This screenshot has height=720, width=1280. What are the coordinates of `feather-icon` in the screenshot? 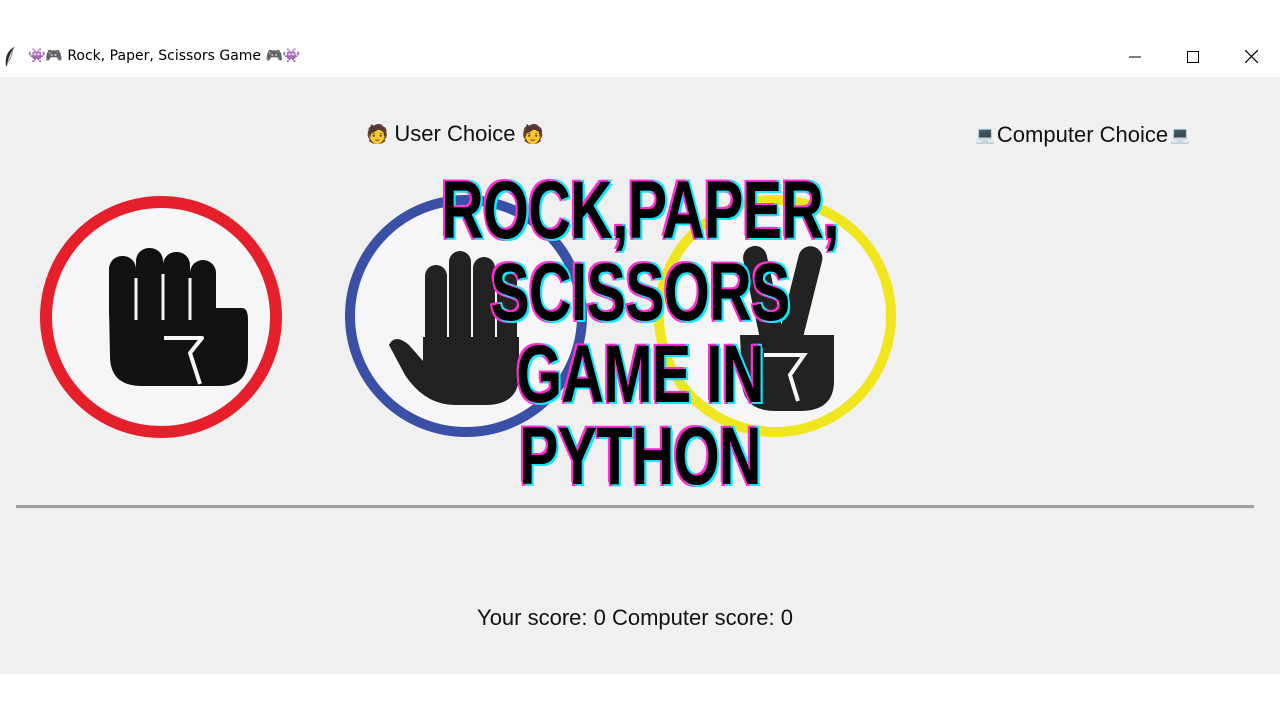 It's located at (10, 59).